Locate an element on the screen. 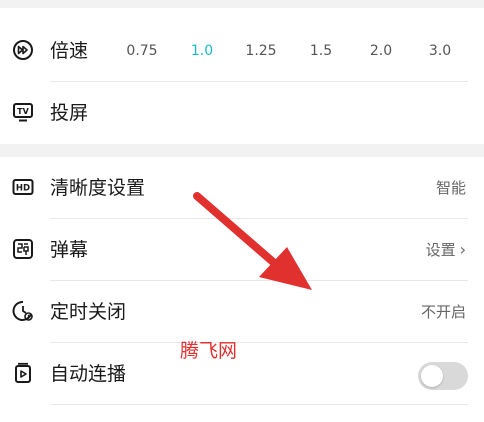 This screenshot has height=422, width=484. autoplay-label: 自动连播 is located at coordinates (88, 374).